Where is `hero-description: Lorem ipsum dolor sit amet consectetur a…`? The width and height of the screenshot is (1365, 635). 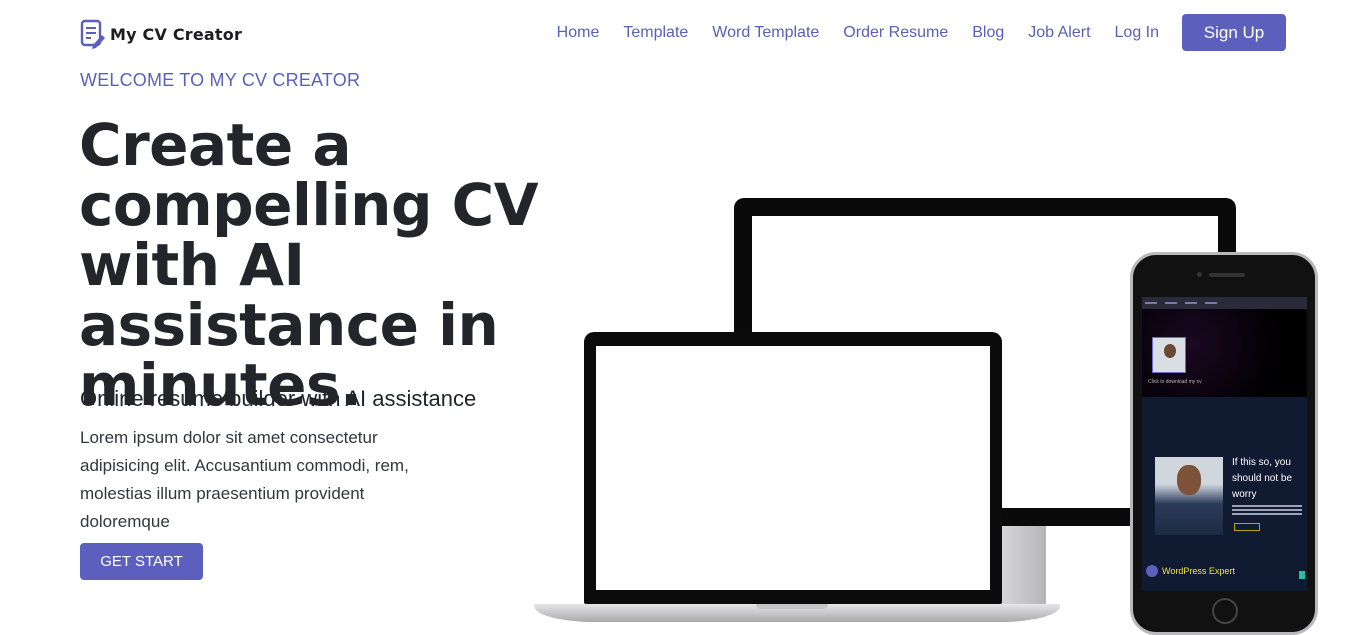
hero-description: Lorem ipsum dolor sit amet consectetur a… is located at coordinates (244, 479).